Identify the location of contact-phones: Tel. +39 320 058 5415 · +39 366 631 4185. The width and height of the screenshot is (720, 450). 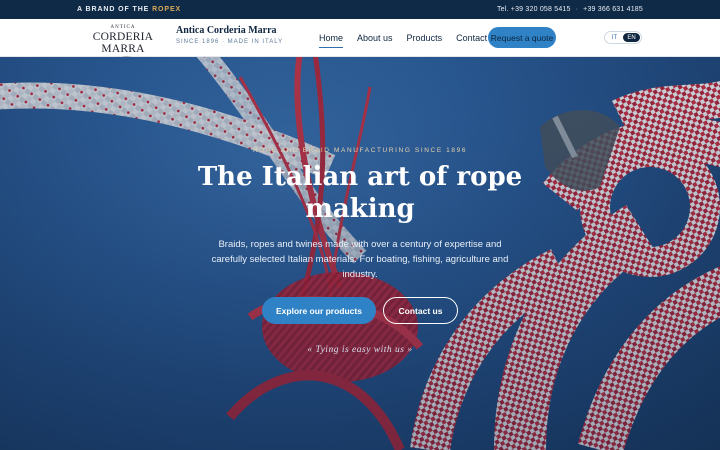
(570, 9).